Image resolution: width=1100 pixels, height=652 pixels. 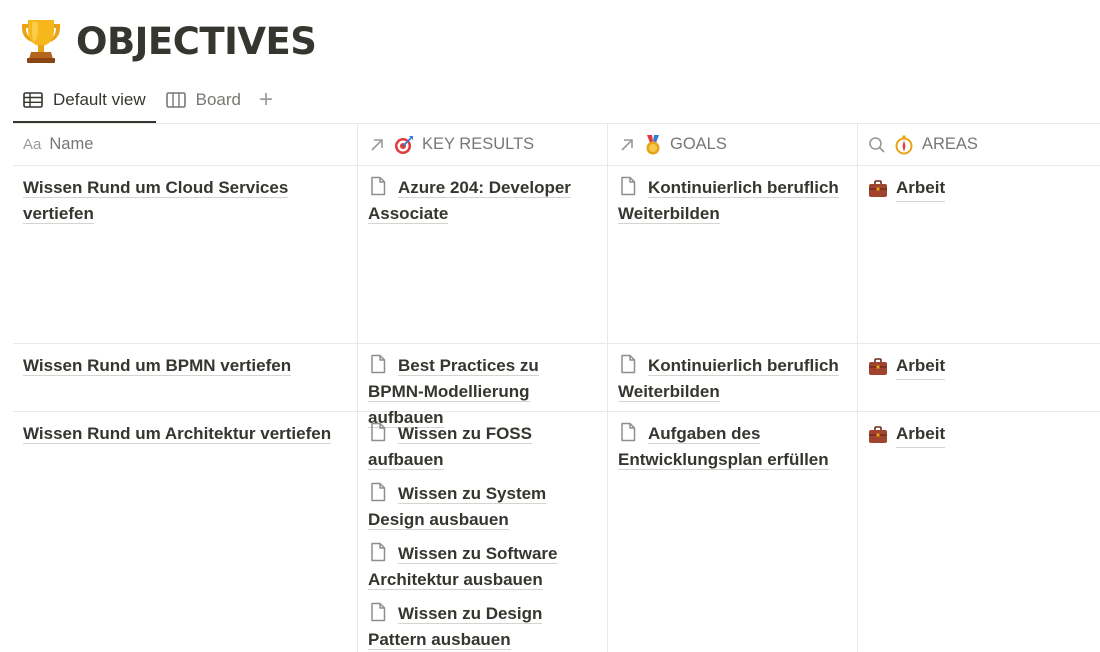 What do you see at coordinates (177, 434) in the screenshot?
I see `objective-name: Wissen Rund um Architektur vertiefen` at bounding box center [177, 434].